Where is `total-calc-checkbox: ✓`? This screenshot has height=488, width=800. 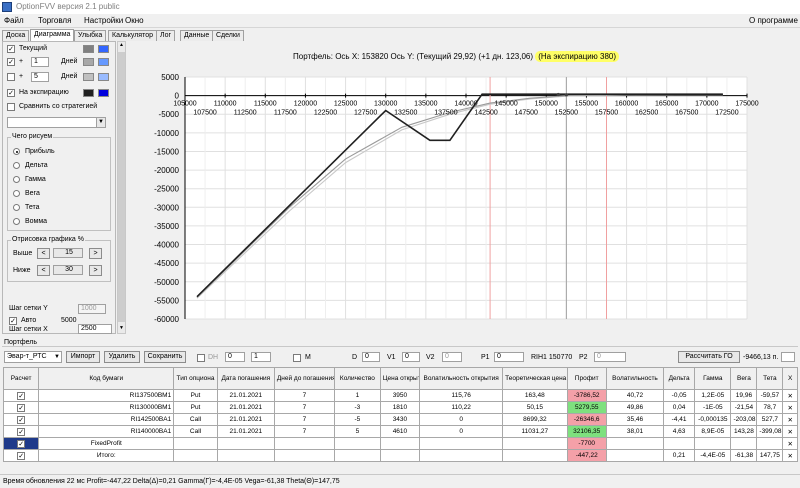
total-calc-checkbox: ✓ is located at coordinates (21, 455).